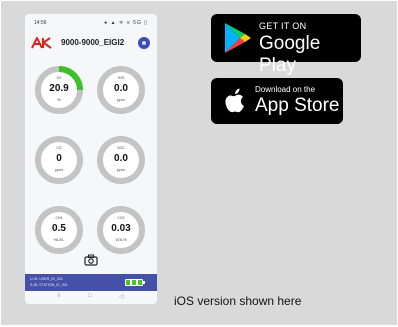  What do you see at coordinates (121, 239) in the screenshot?
I see `gauge-co2-unit: VOL%` at bounding box center [121, 239].